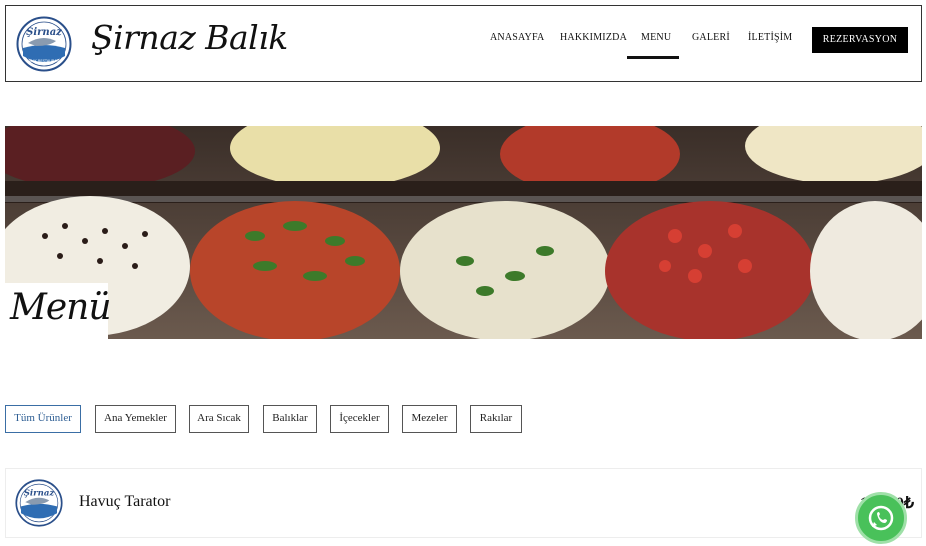 The width and height of the screenshot is (926, 546). I want to click on nav-link-home: ANASAYFA, so click(517, 37).